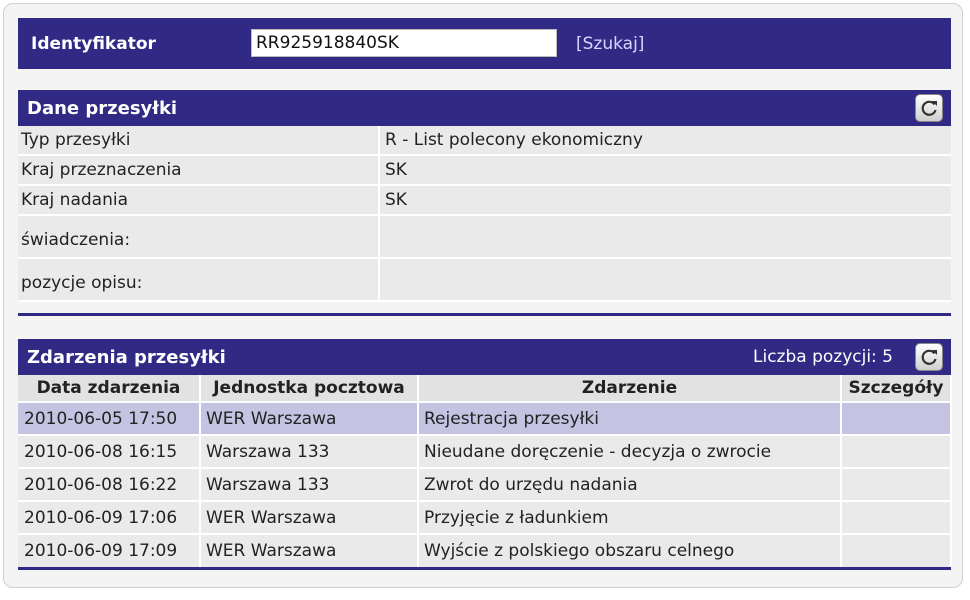 The image size is (970, 600). What do you see at coordinates (484, 357) in the screenshot?
I see `events-header: Zdarzenia przesyłki Liczba pozycji: 5` at bounding box center [484, 357].